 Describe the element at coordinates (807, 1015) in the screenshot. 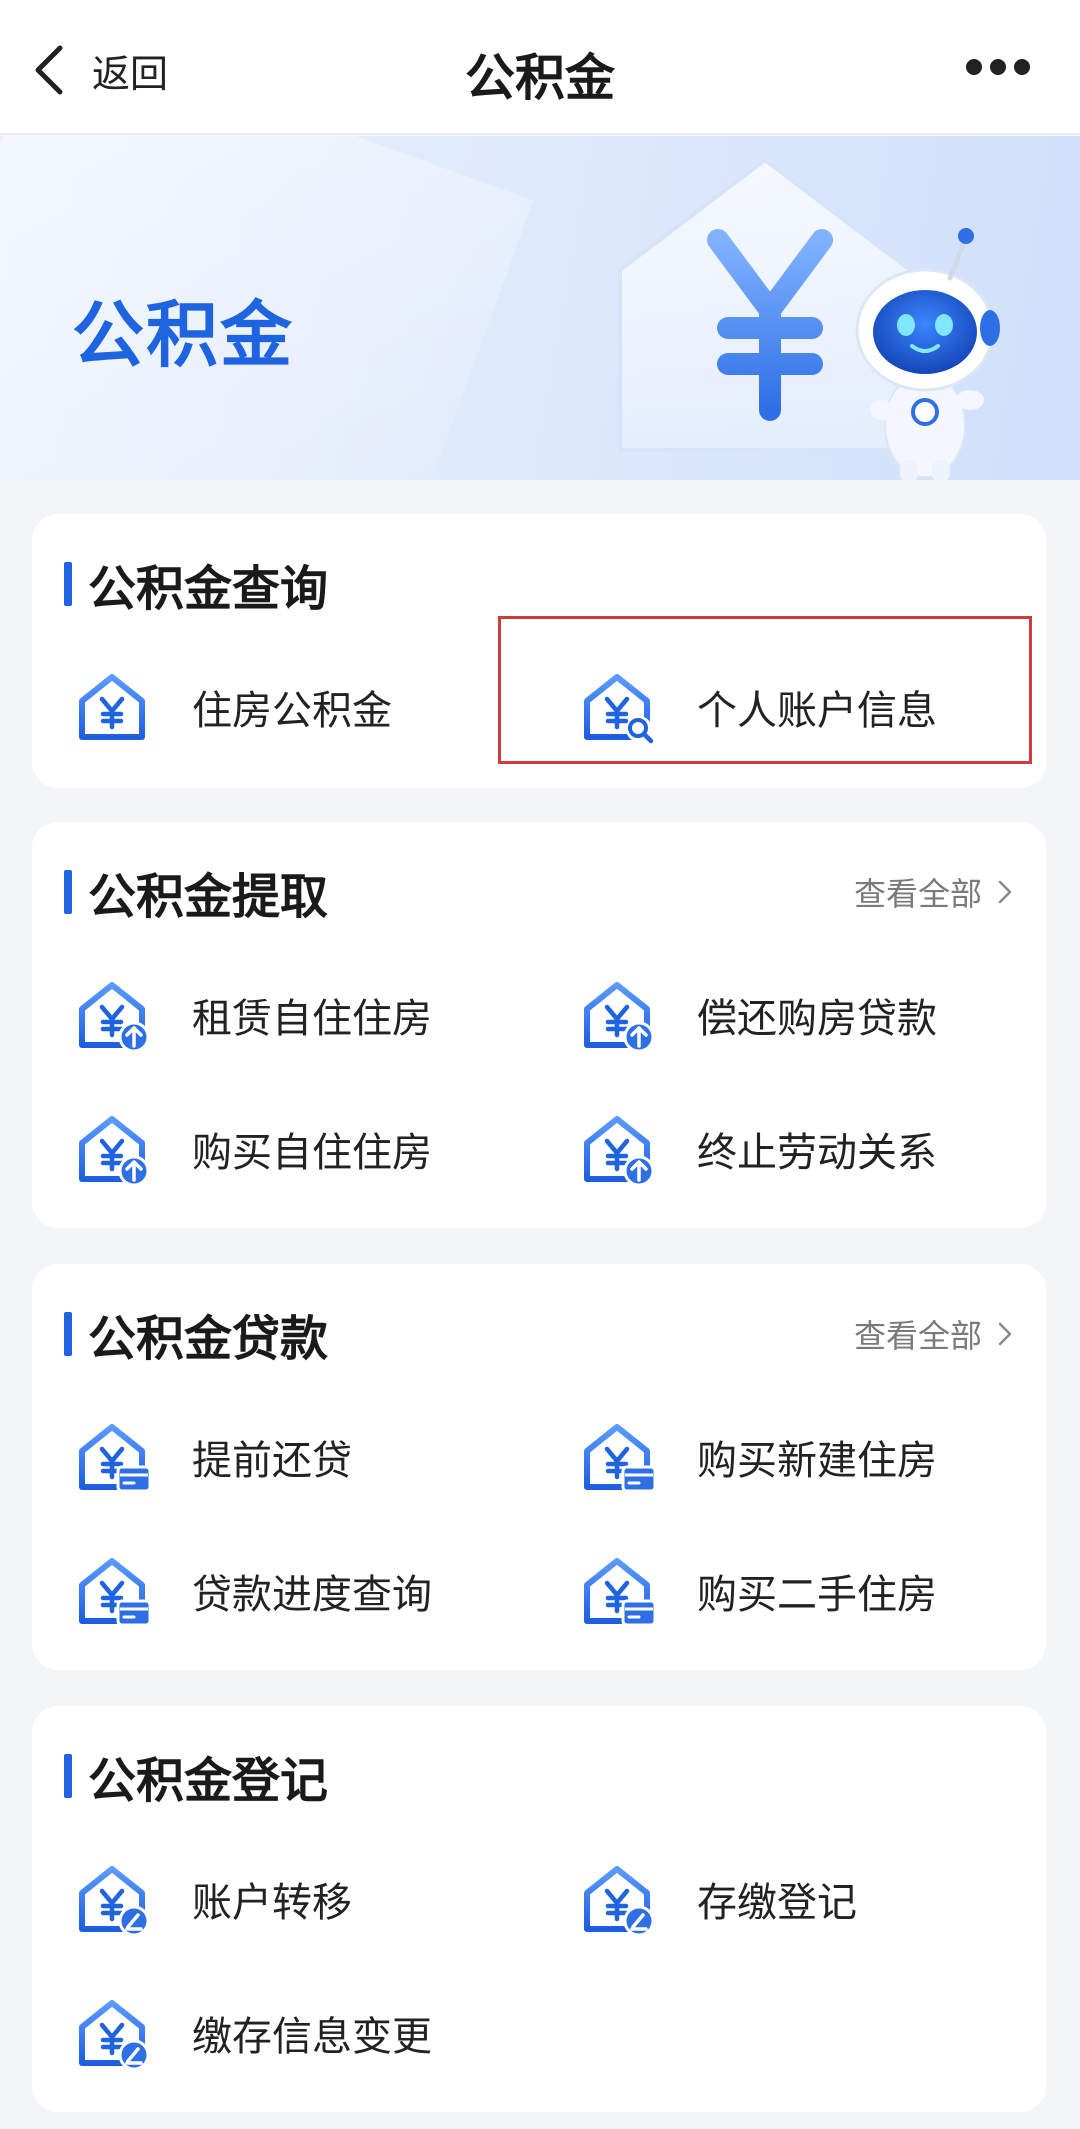

I see `menu-item-repay-loan: 偿还购房贷款` at that location.